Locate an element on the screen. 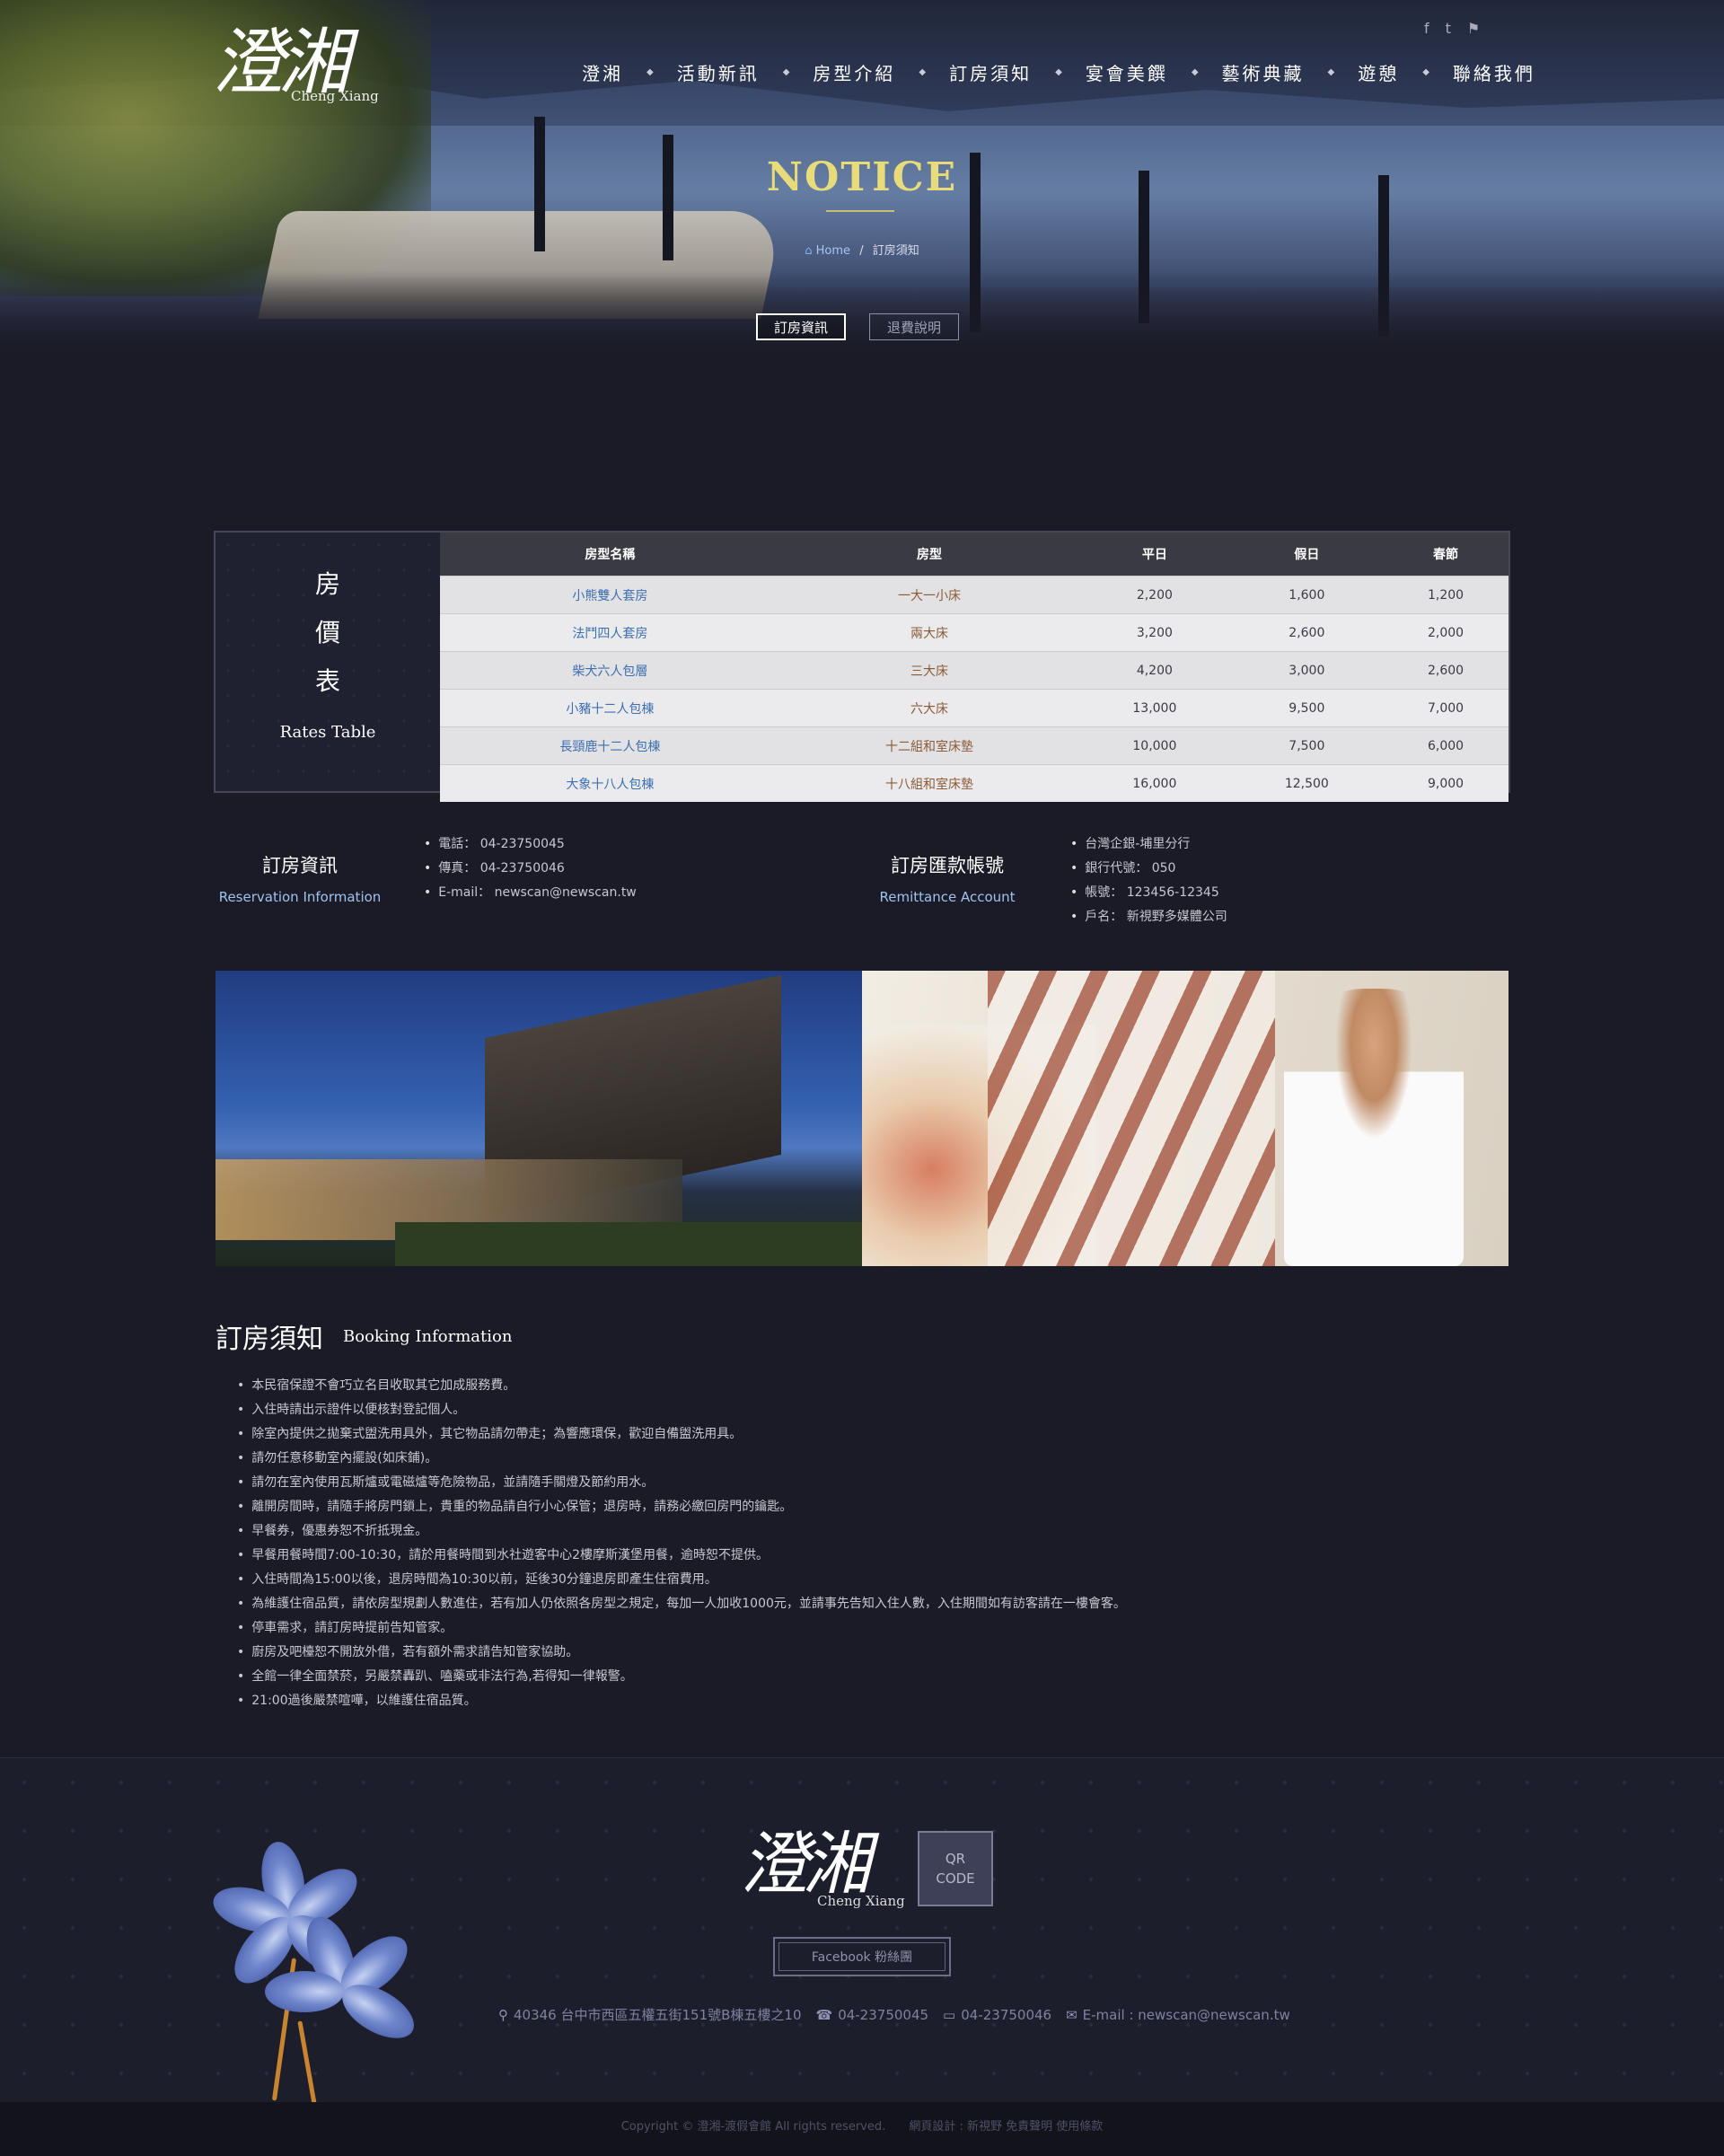  list-item: 帳號： 123456-12345 is located at coordinates (1148, 893).